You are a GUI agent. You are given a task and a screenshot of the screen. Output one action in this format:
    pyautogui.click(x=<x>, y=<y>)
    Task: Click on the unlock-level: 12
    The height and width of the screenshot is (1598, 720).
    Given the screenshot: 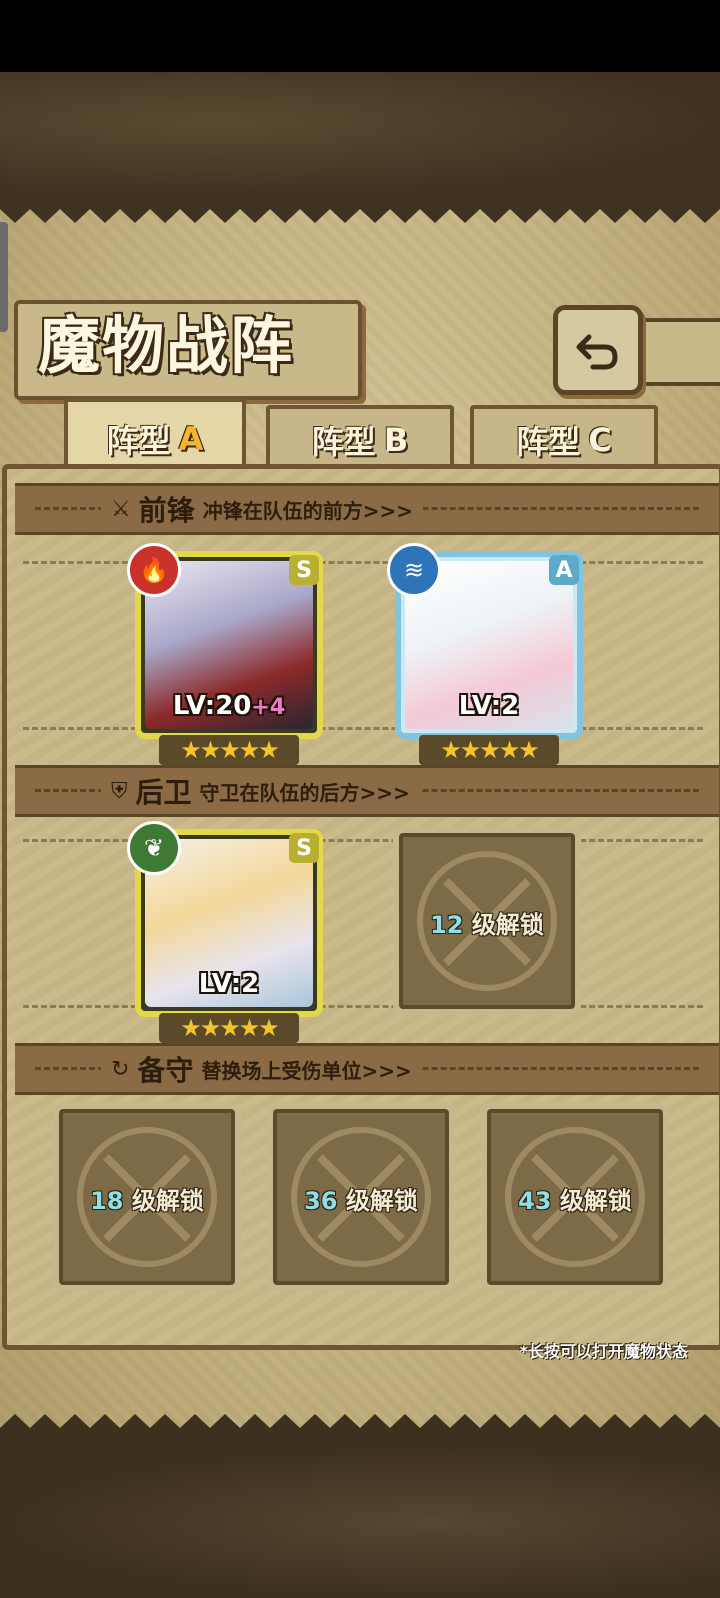 What is the action you would take?
    pyautogui.click(x=447, y=925)
    